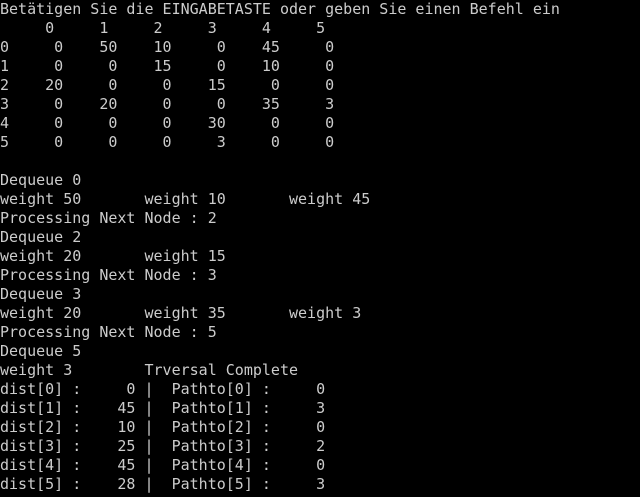 This screenshot has width=640, height=497. What do you see at coordinates (167, 104) in the screenshot?
I see `matrix-row-3: 3 0 20 0 0 35 3` at bounding box center [167, 104].